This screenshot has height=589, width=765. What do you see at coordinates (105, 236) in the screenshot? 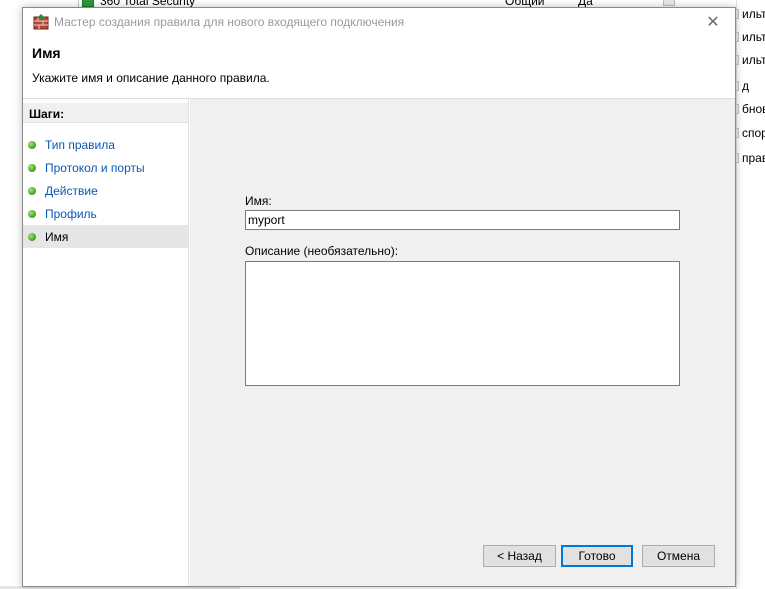
I see `step-name: Имя` at bounding box center [105, 236].